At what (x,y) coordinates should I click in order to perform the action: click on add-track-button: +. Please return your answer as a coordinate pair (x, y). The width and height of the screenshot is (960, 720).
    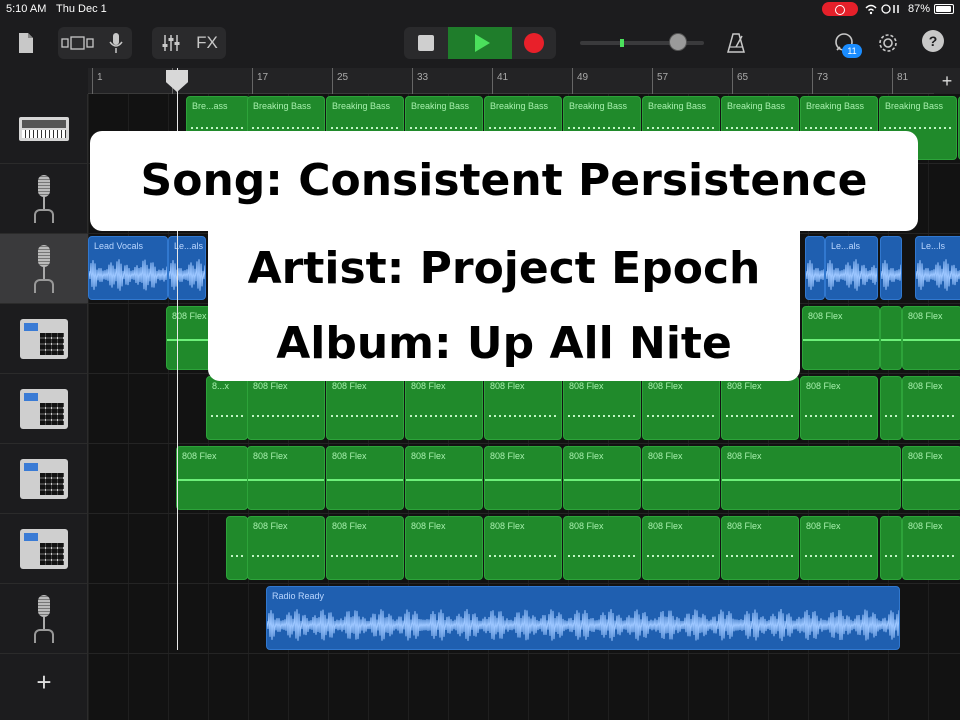
    Looking at the image, I should click on (44, 682).